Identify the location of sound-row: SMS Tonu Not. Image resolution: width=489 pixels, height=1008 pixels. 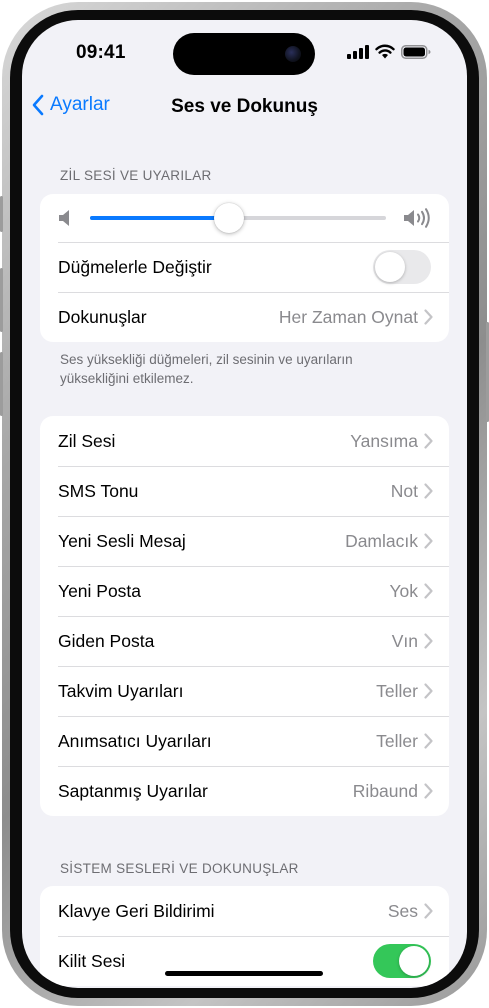
(244, 491).